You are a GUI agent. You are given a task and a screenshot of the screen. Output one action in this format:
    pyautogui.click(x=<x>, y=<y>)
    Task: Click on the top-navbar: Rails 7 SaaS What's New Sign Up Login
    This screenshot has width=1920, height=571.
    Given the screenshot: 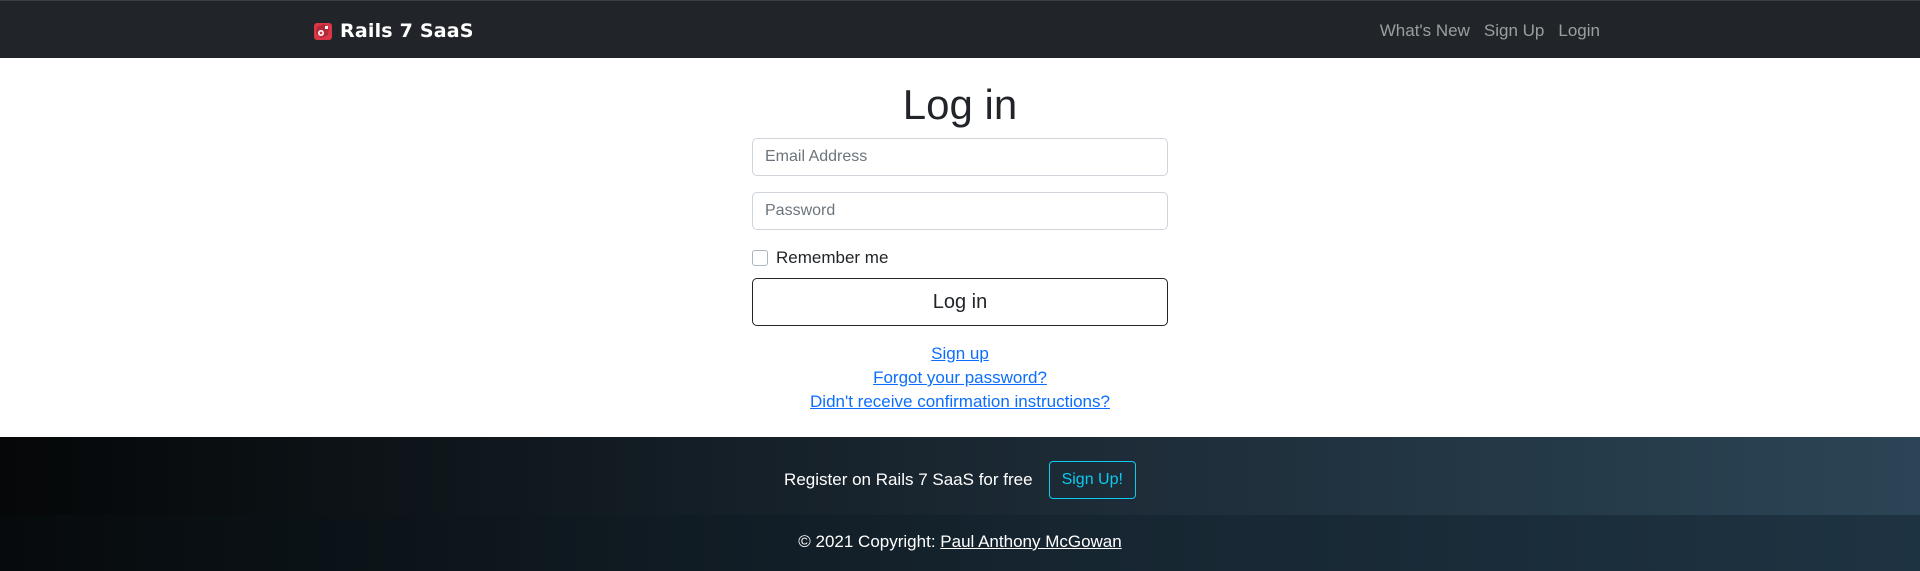 What is the action you would take?
    pyautogui.click(x=960, y=29)
    